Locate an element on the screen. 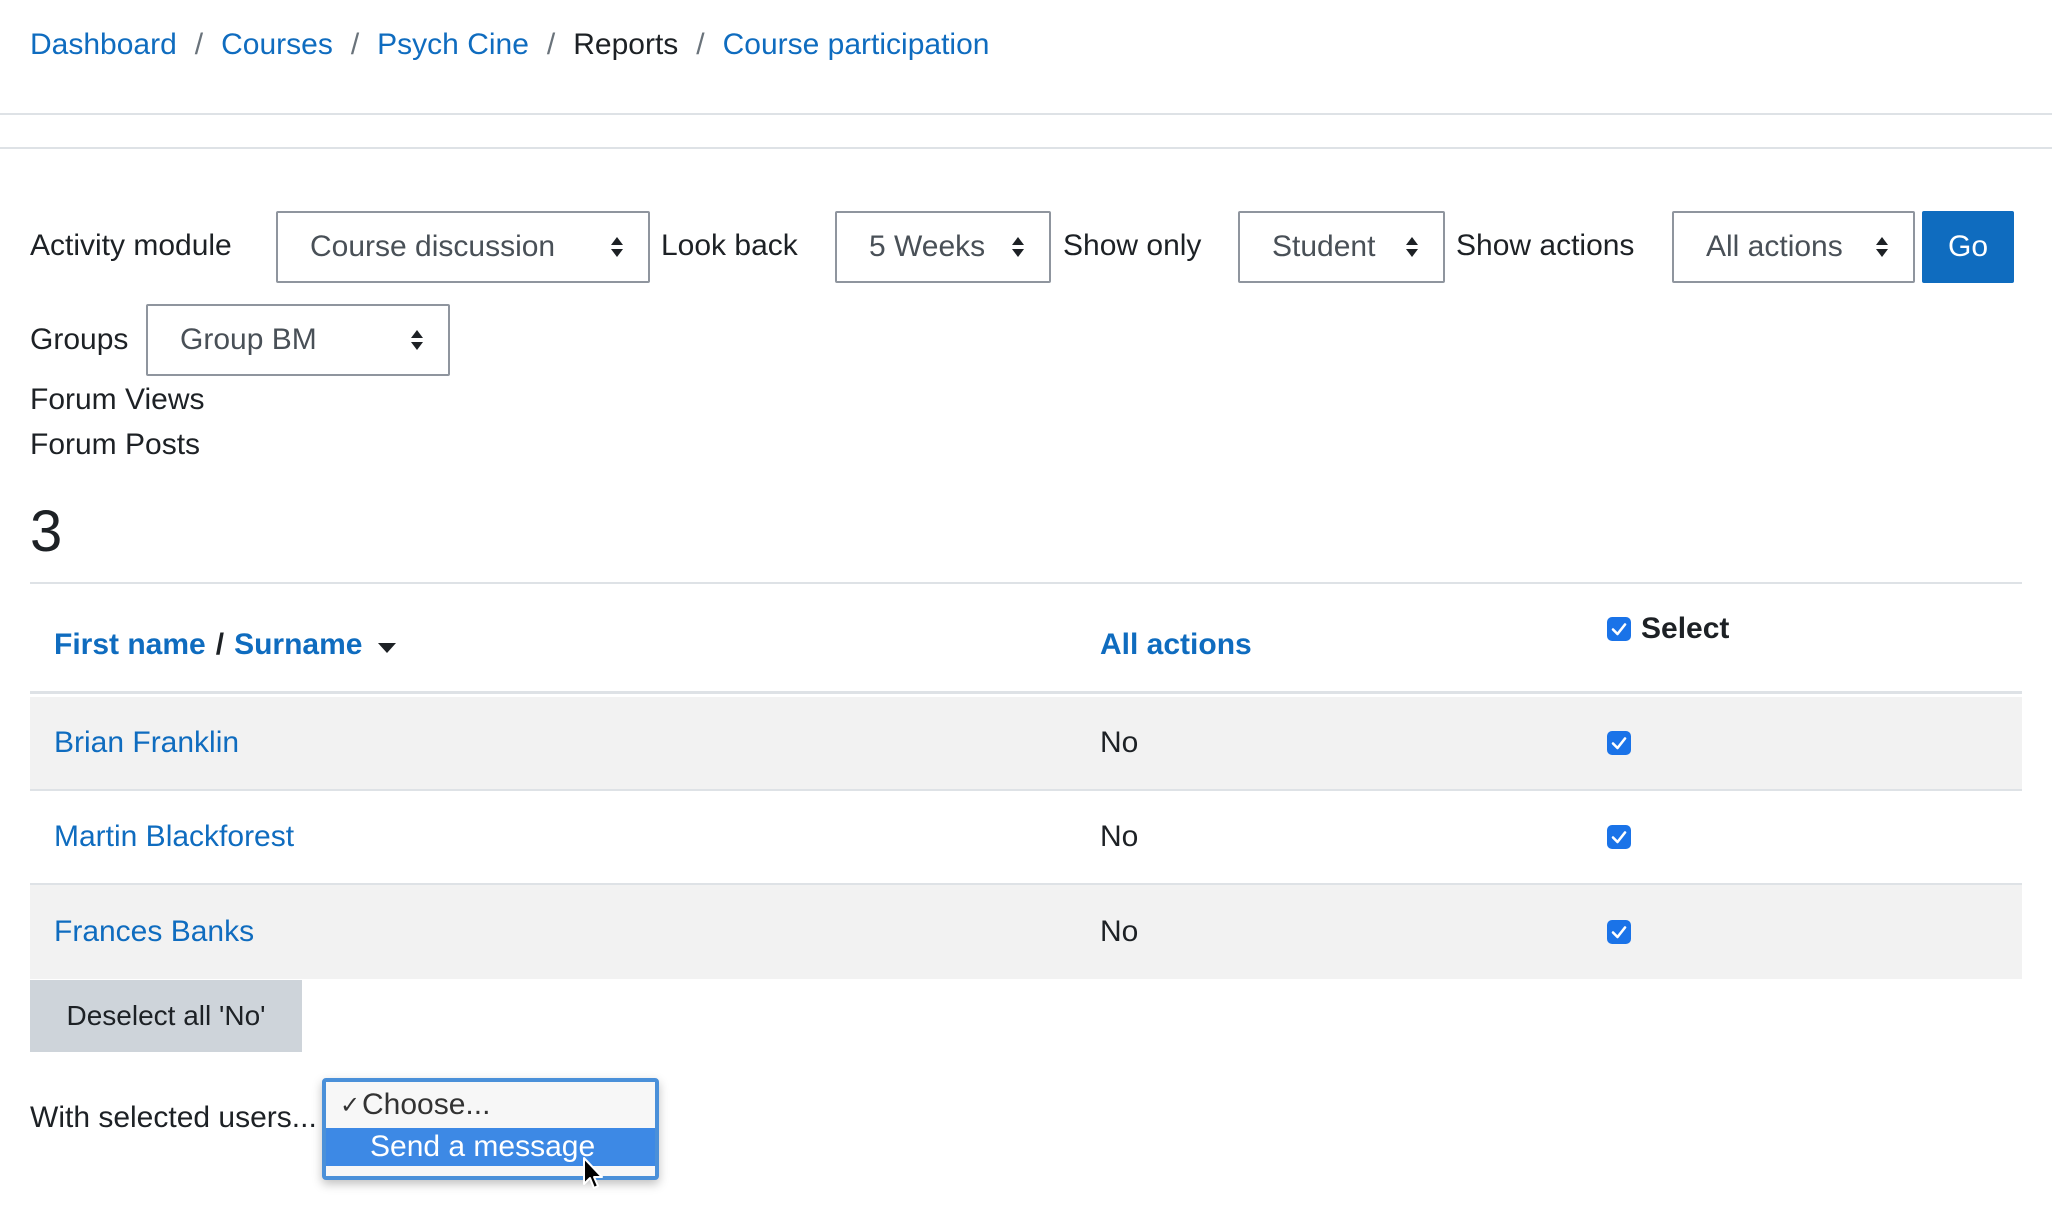 This screenshot has width=2052, height=1220. activity-module-label: Activity module is located at coordinates (131, 245).